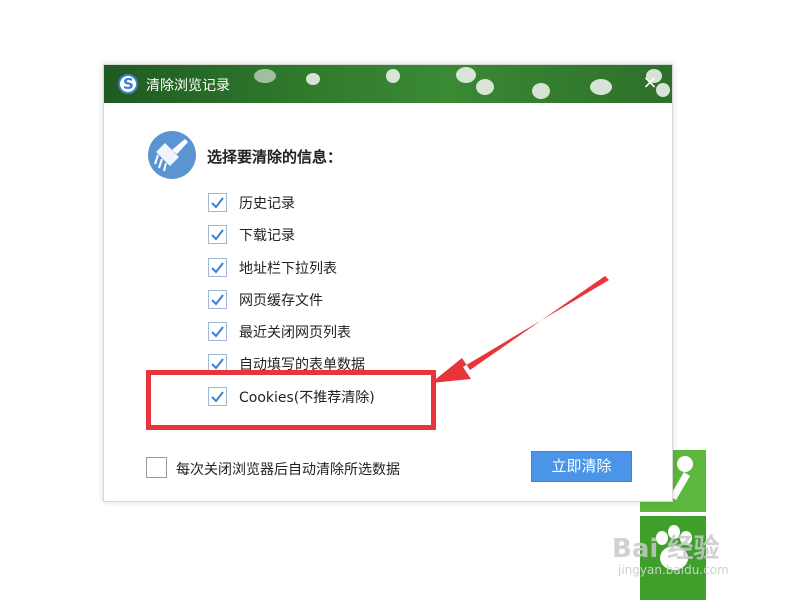 Image resolution: width=800 pixels, height=600 pixels. Describe the element at coordinates (128, 84) in the screenshot. I see `browser-logo-icon: S` at that location.